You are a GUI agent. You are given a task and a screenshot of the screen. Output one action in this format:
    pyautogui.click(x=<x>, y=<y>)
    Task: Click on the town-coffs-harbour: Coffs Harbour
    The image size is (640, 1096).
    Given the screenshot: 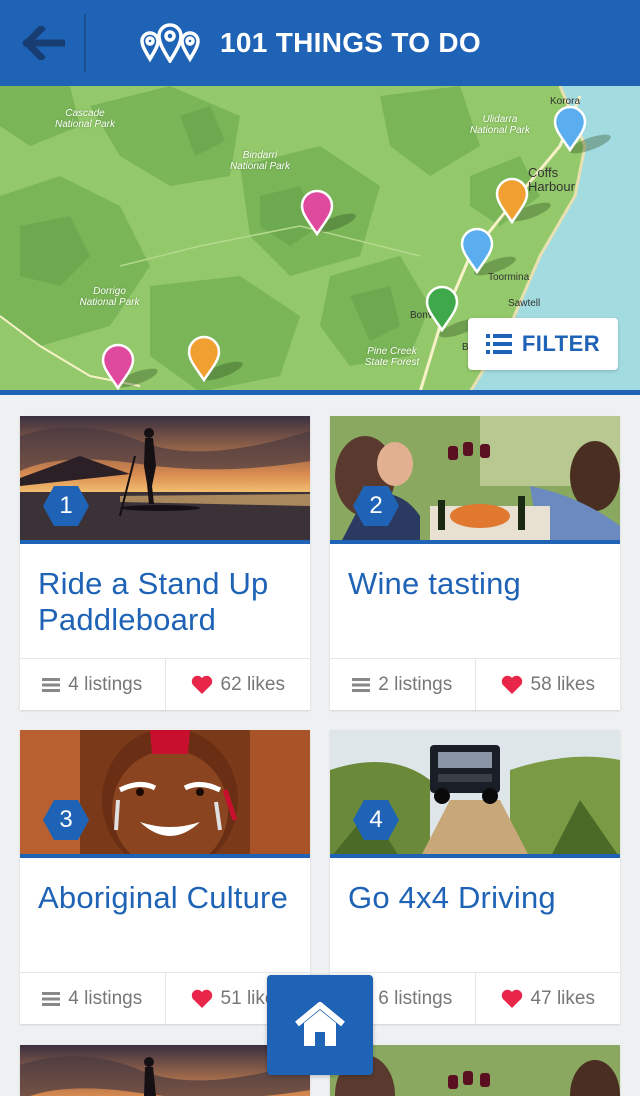 What is the action you would take?
    pyautogui.click(x=551, y=179)
    